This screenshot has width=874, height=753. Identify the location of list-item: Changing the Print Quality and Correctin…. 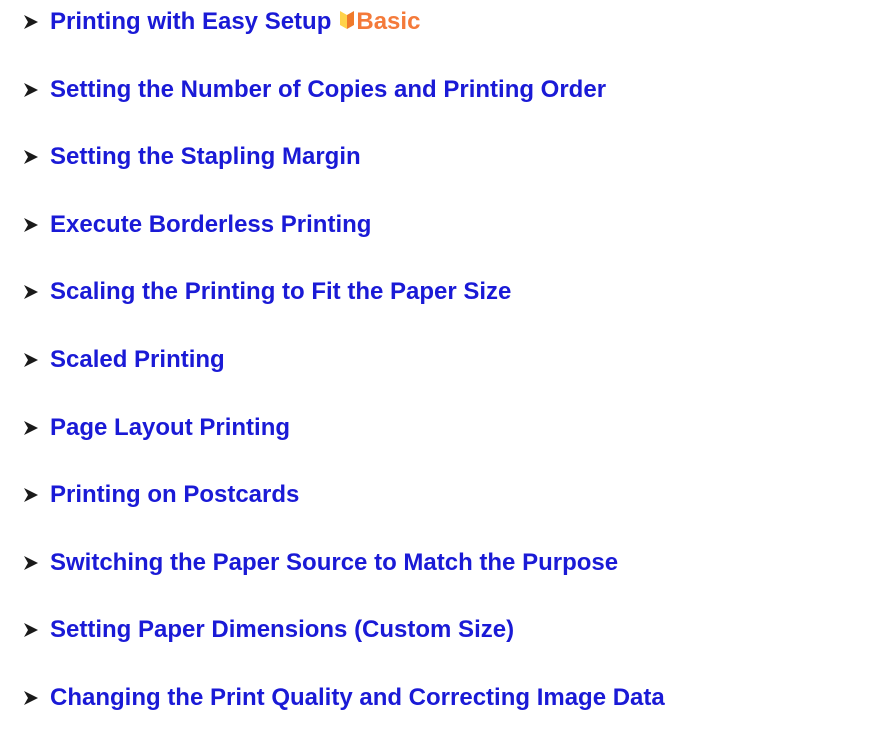
(343, 718).